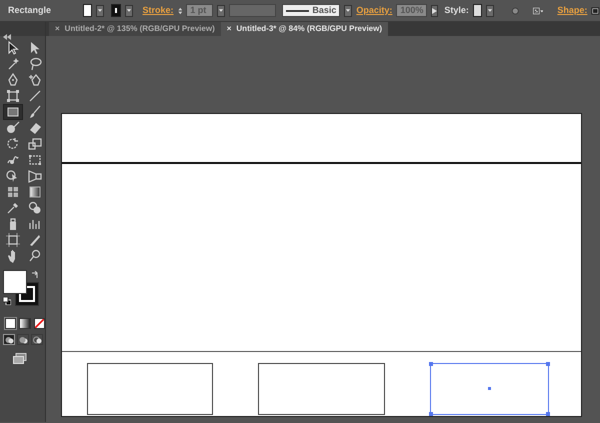 This screenshot has width=600, height=423. I want to click on triangle-icon, so click(435, 11).